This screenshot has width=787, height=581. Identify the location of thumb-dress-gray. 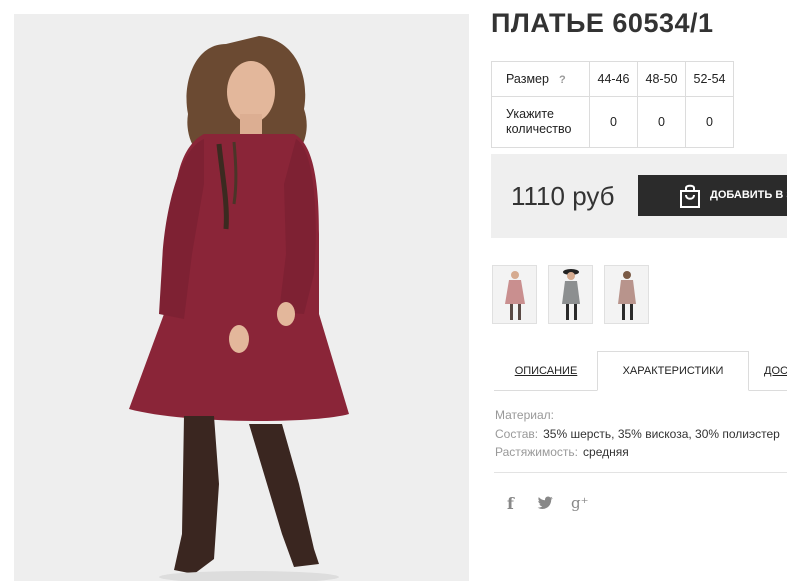
(570, 294).